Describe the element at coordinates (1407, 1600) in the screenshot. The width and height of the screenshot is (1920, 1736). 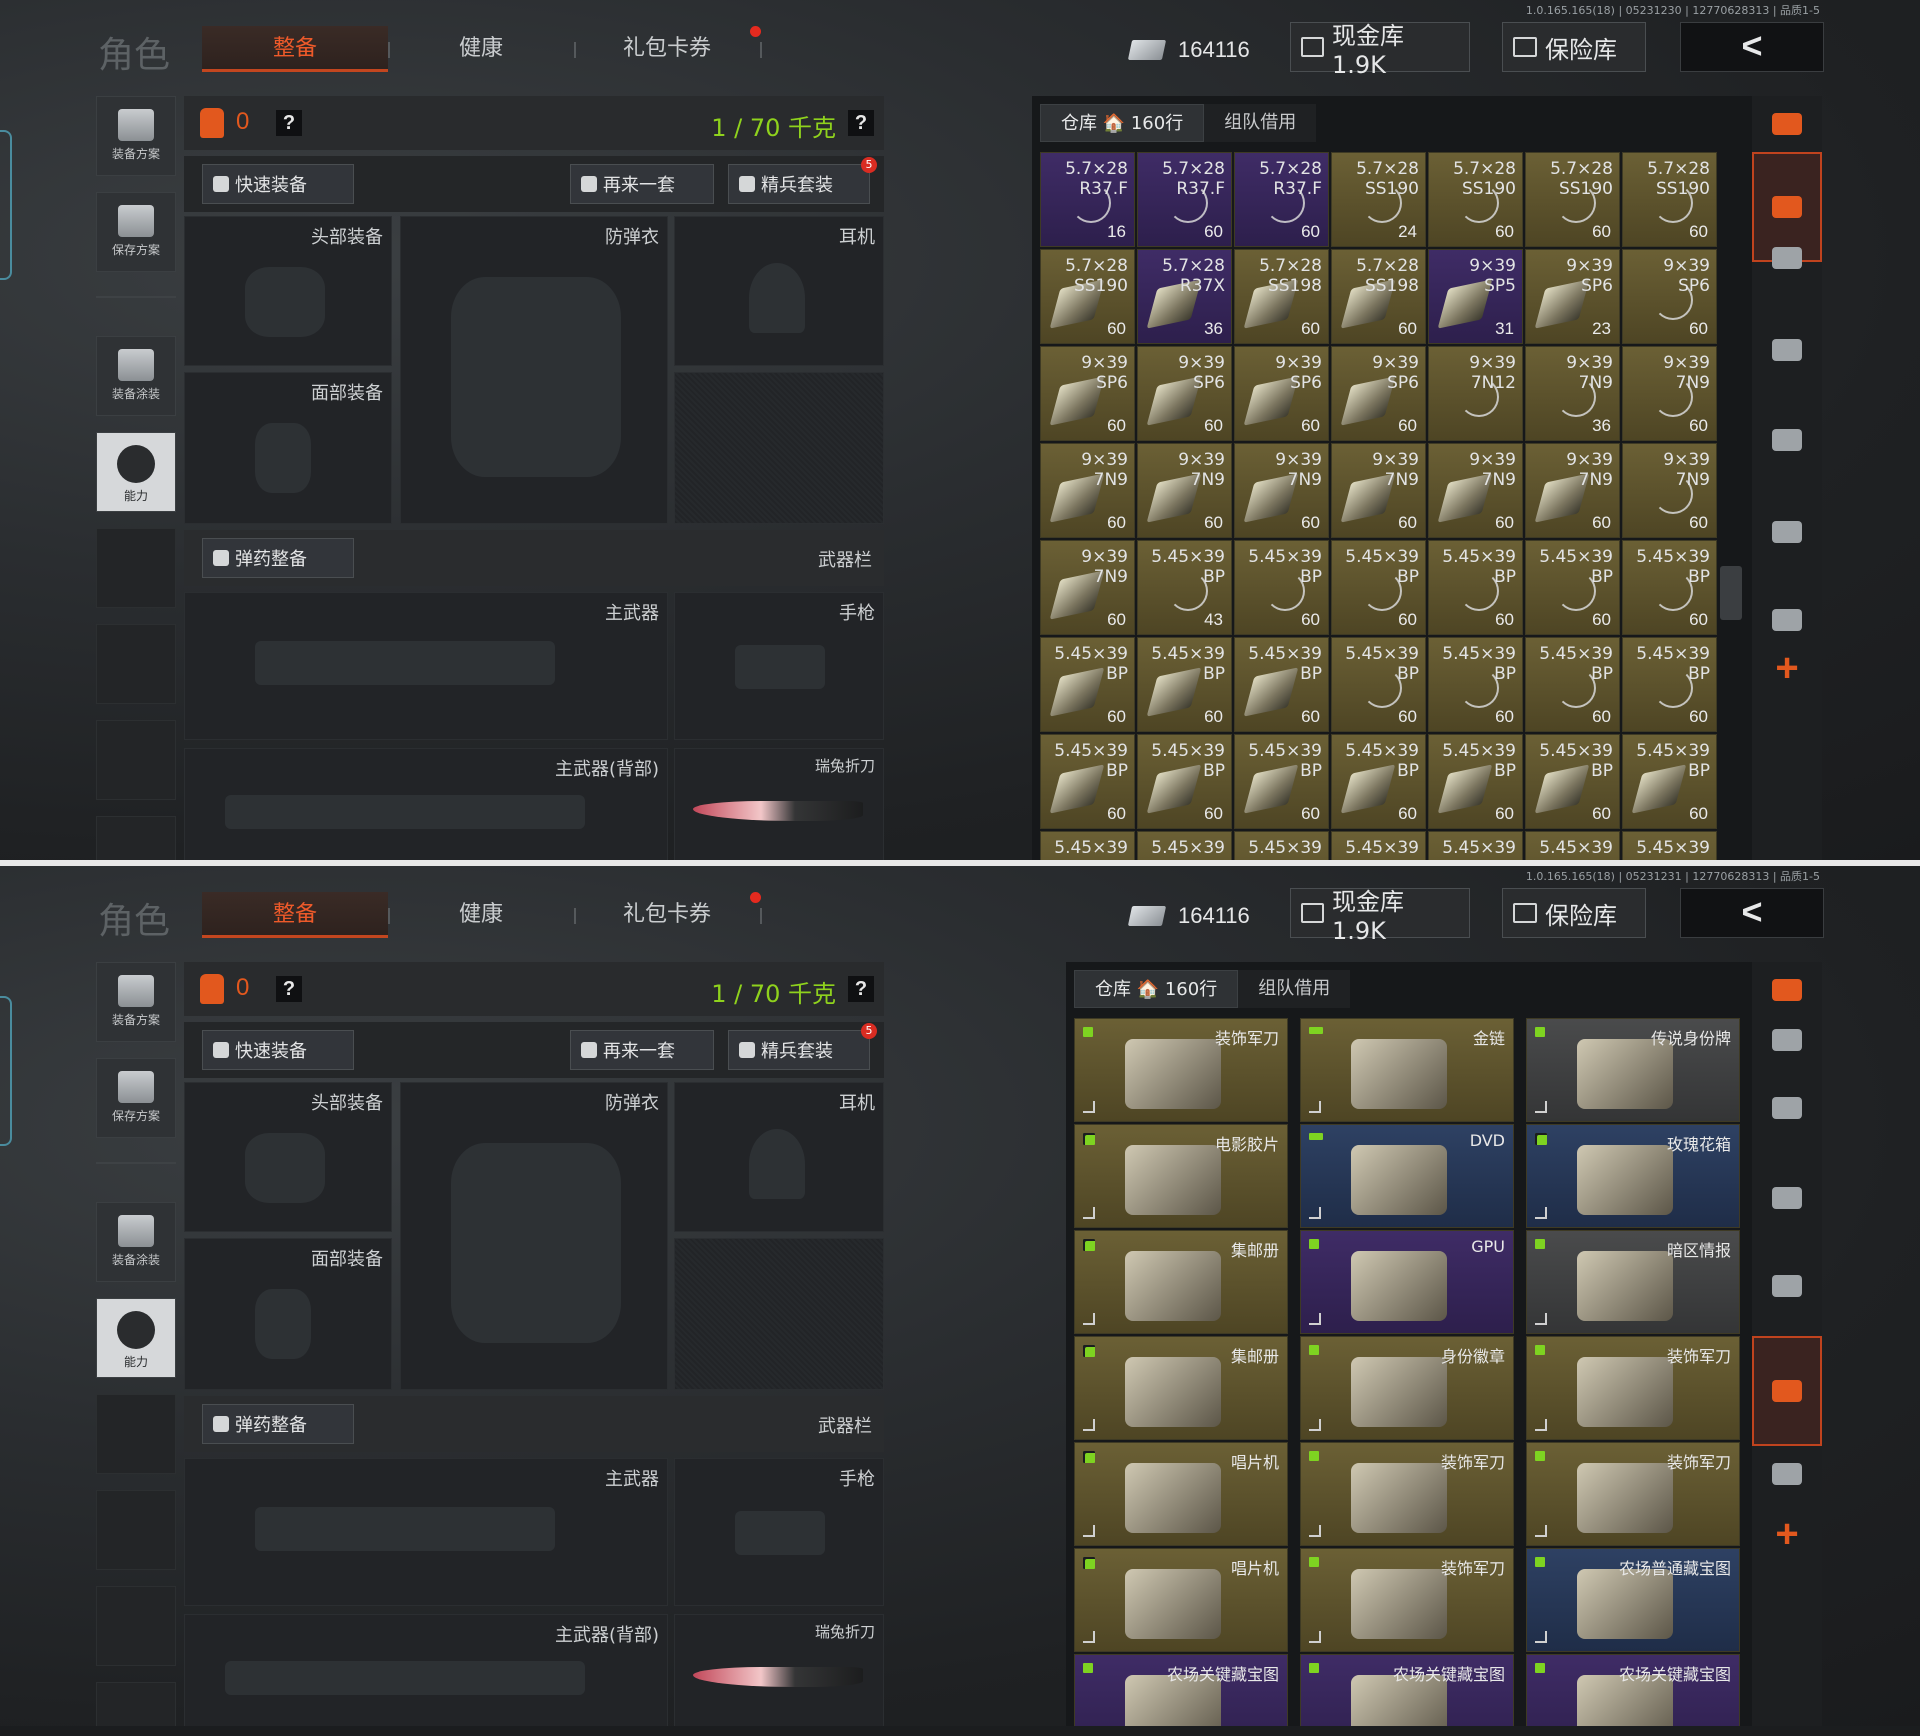
I see `item-cell: 装饰军刀` at that location.